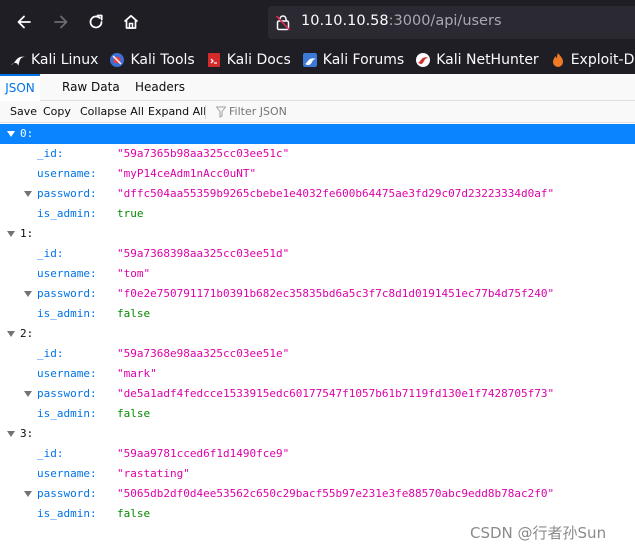 Image resolution: width=635 pixels, height=550 pixels. What do you see at coordinates (91, 87) in the screenshot?
I see `tab-raw-data: Raw Data` at bounding box center [91, 87].